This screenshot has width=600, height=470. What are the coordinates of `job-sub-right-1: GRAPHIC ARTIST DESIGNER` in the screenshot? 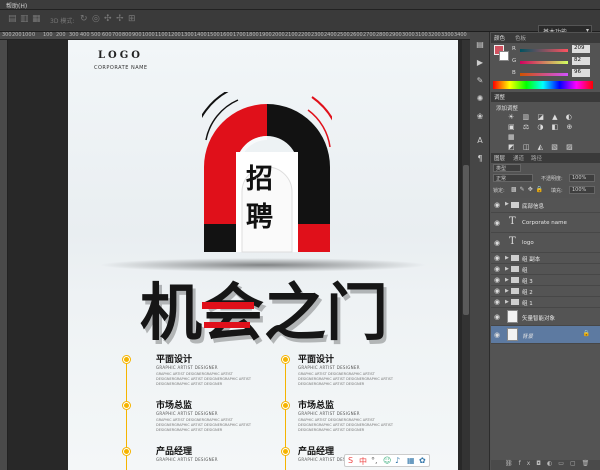 It's located at (329, 367).